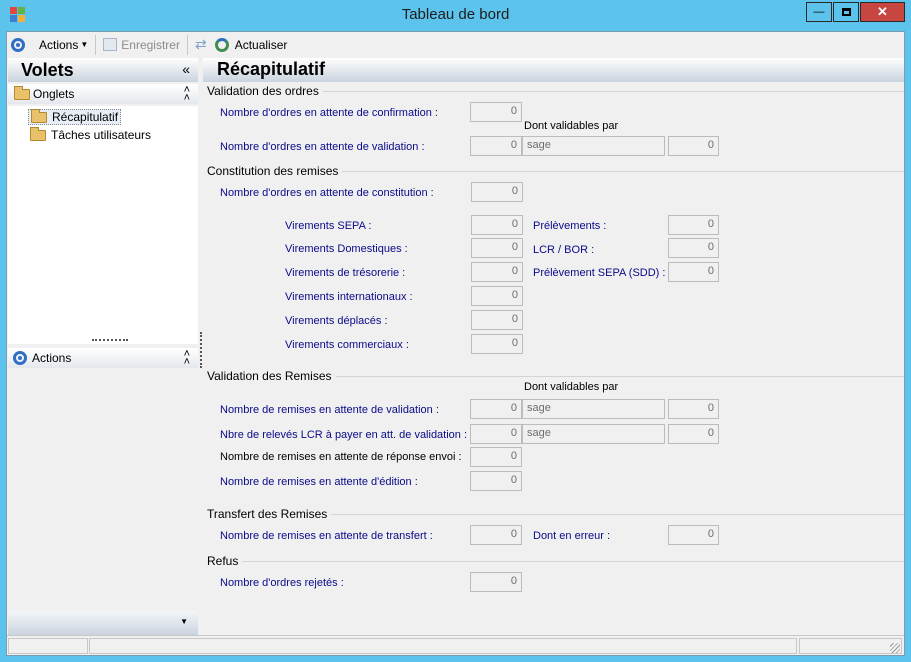 The height and width of the screenshot is (662, 911). I want to click on sync-icon: ⇄, so click(200, 44).